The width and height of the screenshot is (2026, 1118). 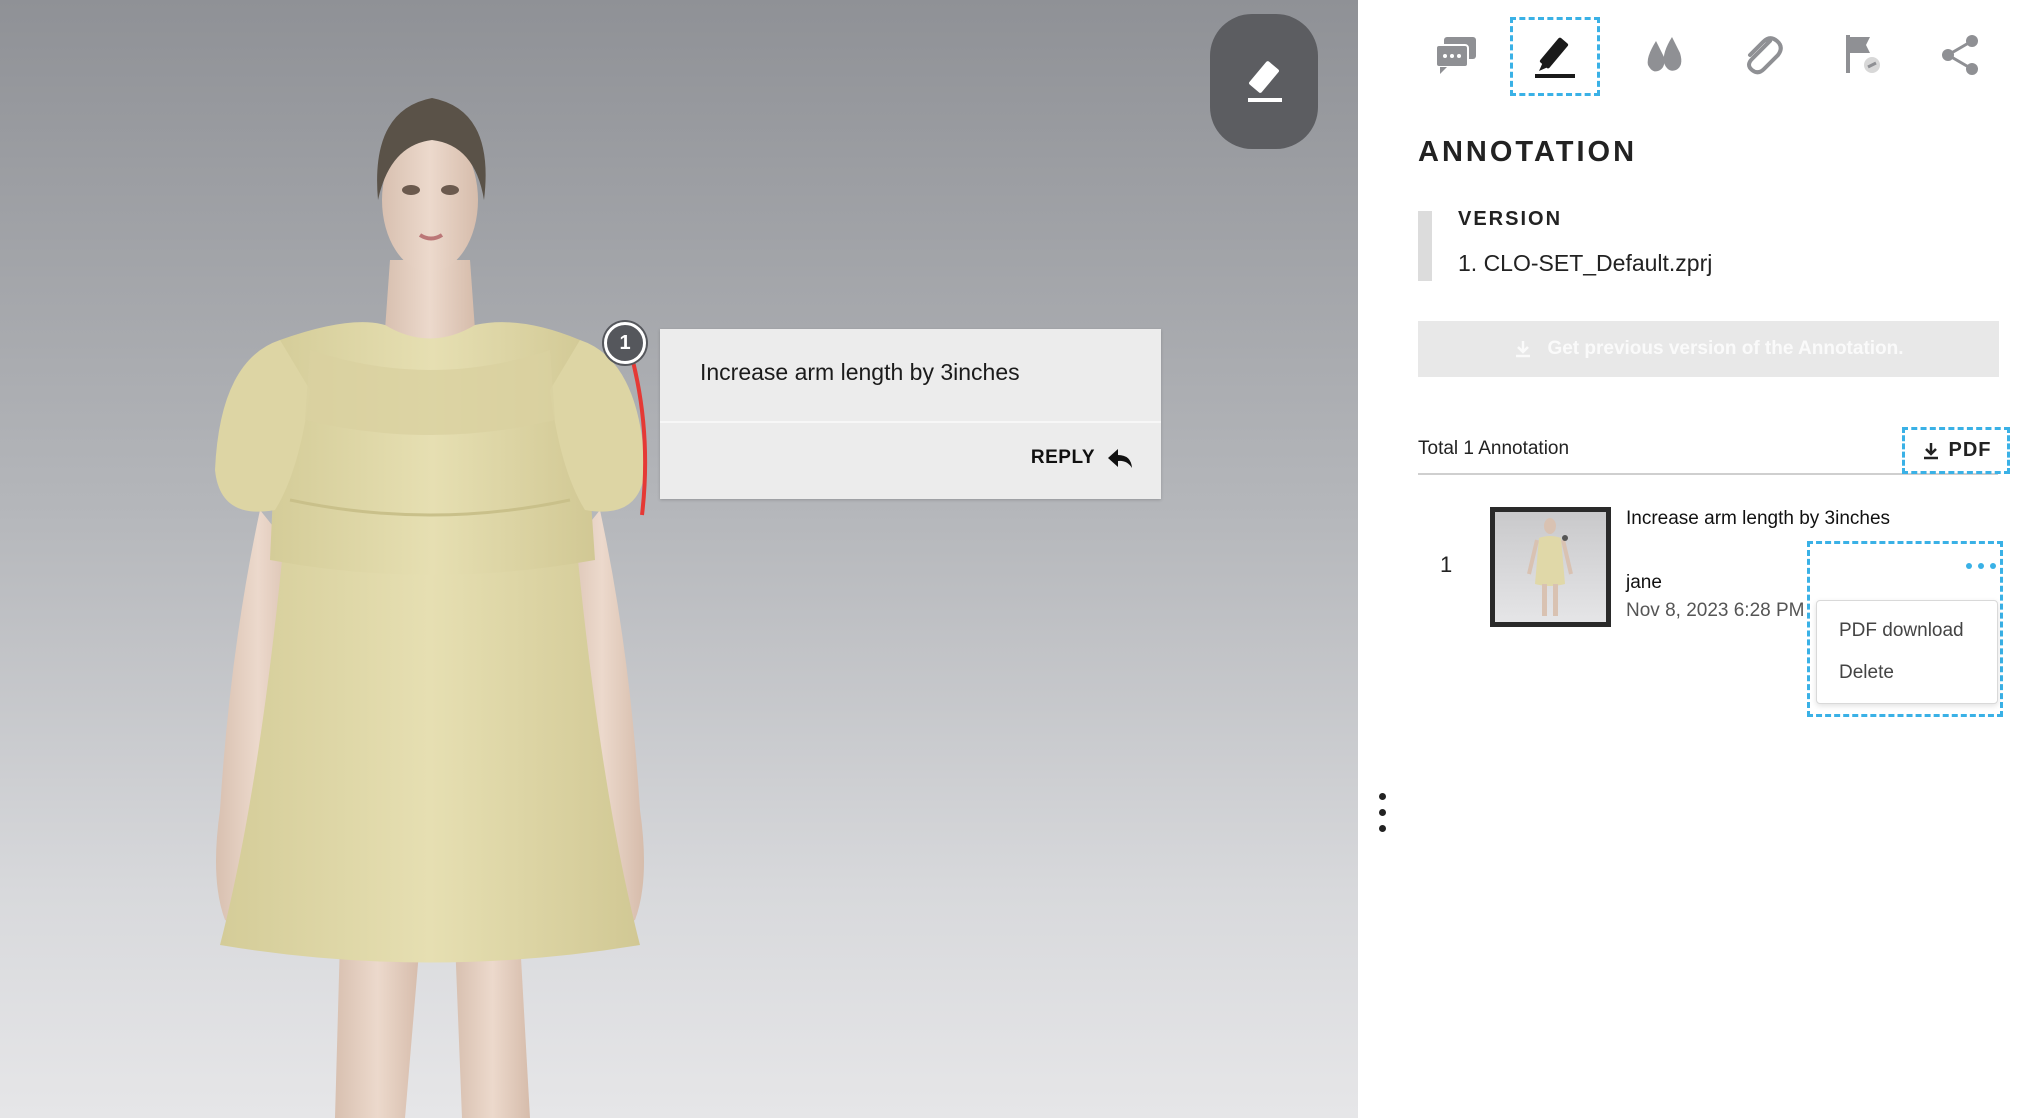 I want to click on annotation-author: jane, so click(x=1644, y=582).